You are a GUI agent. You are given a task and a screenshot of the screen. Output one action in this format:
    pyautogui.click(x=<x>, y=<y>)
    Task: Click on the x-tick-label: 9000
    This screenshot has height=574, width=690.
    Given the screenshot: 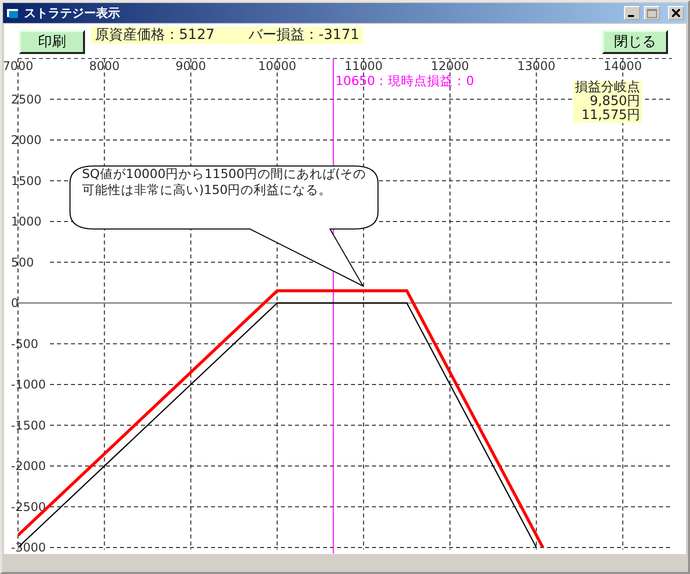 What is the action you would take?
    pyautogui.click(x=191, y=66)
    